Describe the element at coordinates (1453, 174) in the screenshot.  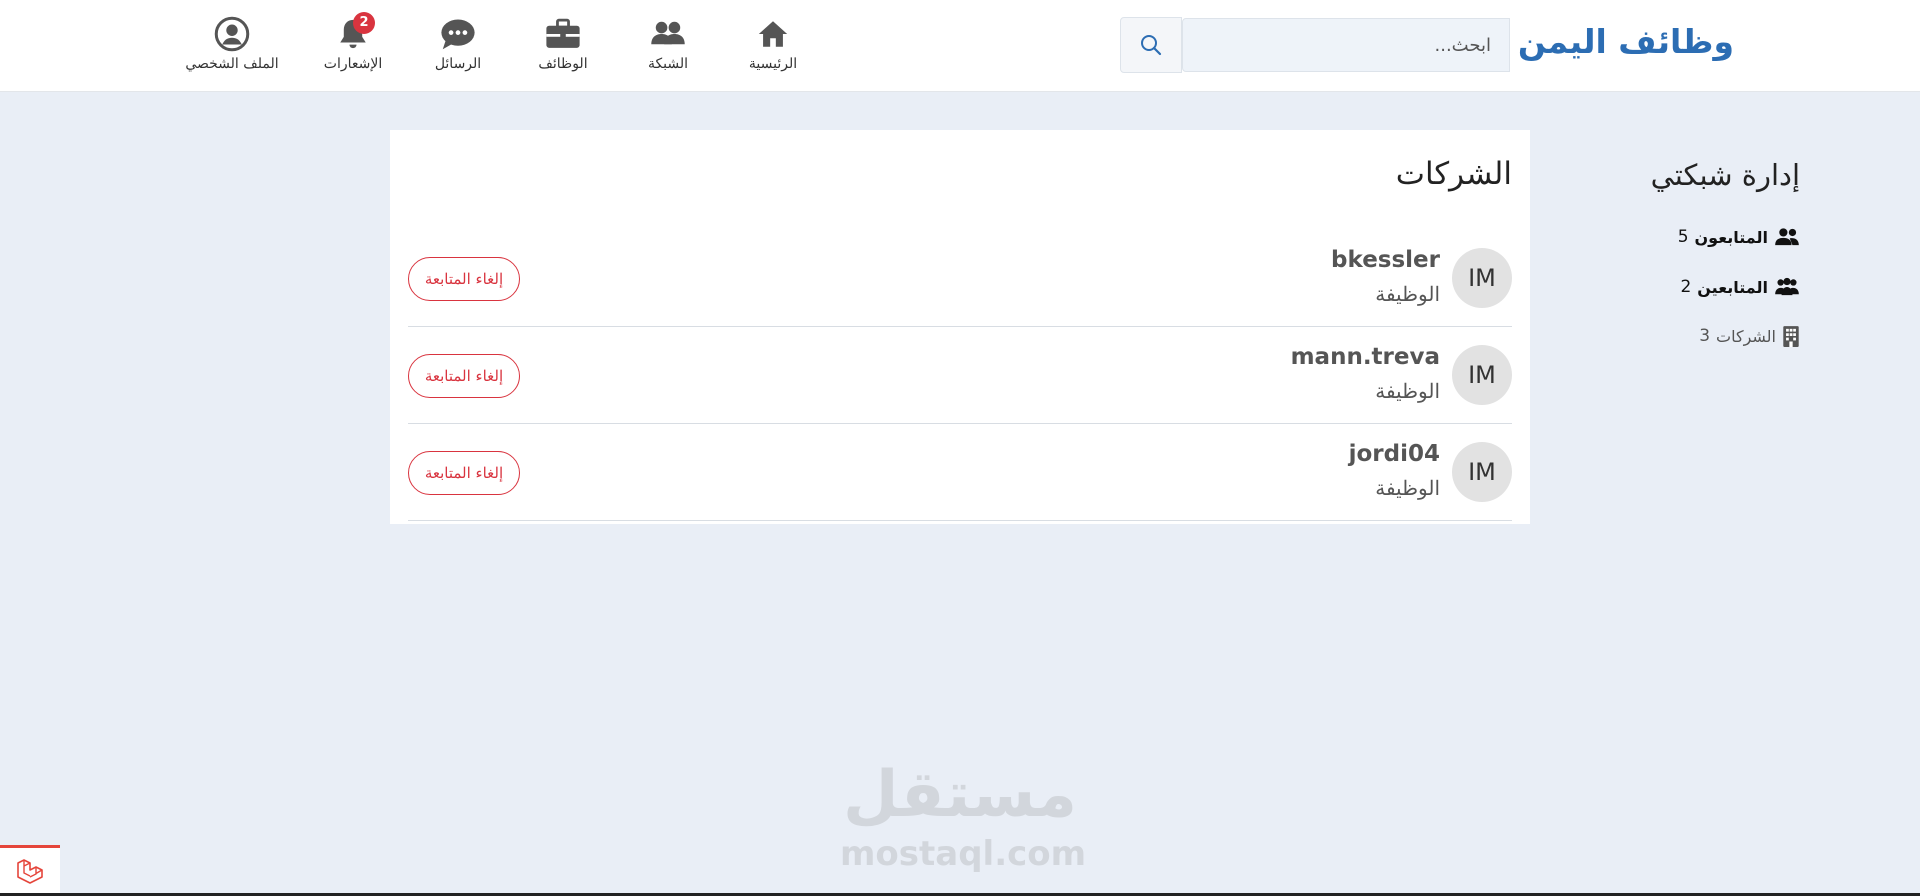
I see `page-title: الشركات` at that location.